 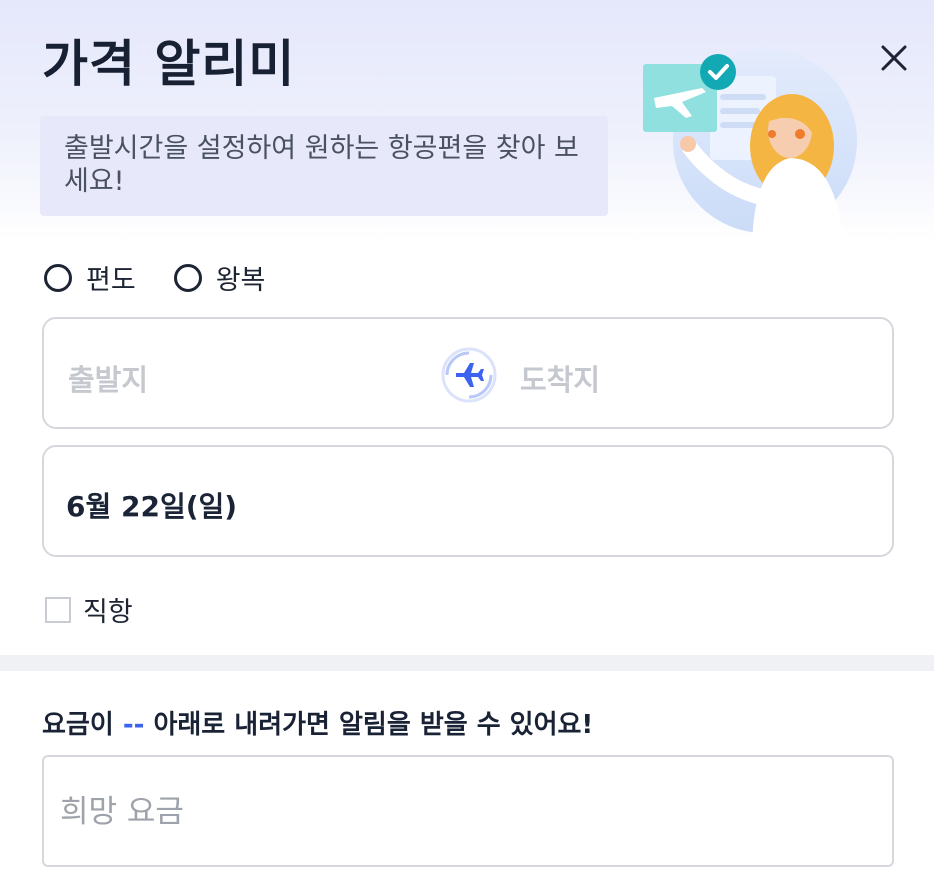 I want to click on subtitle-box: 출발시간을 설정하여 원하는 항공편을 찾아 보세요!, so click(x=324, y=166).